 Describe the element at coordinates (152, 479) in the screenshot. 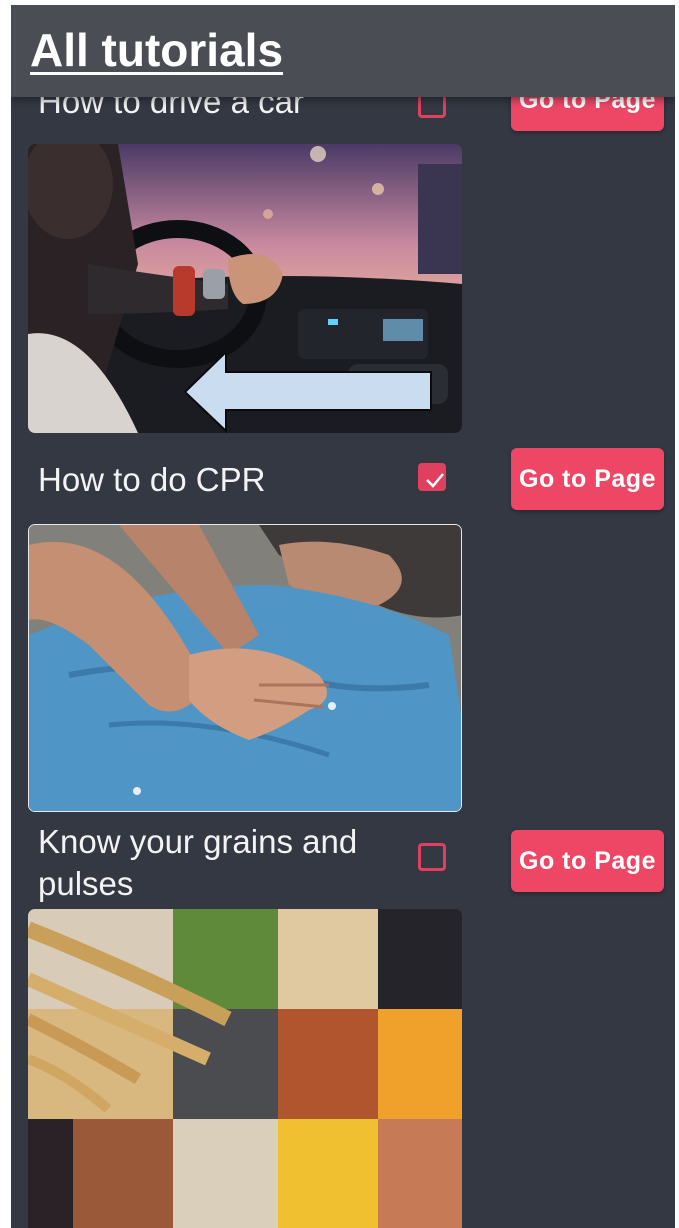

I see `tutorial-title-2: How to do CPR` at that location.